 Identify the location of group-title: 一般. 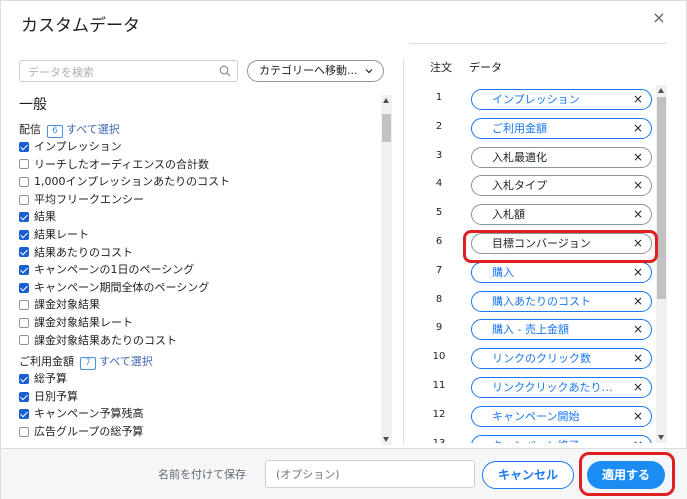
(33, 105).